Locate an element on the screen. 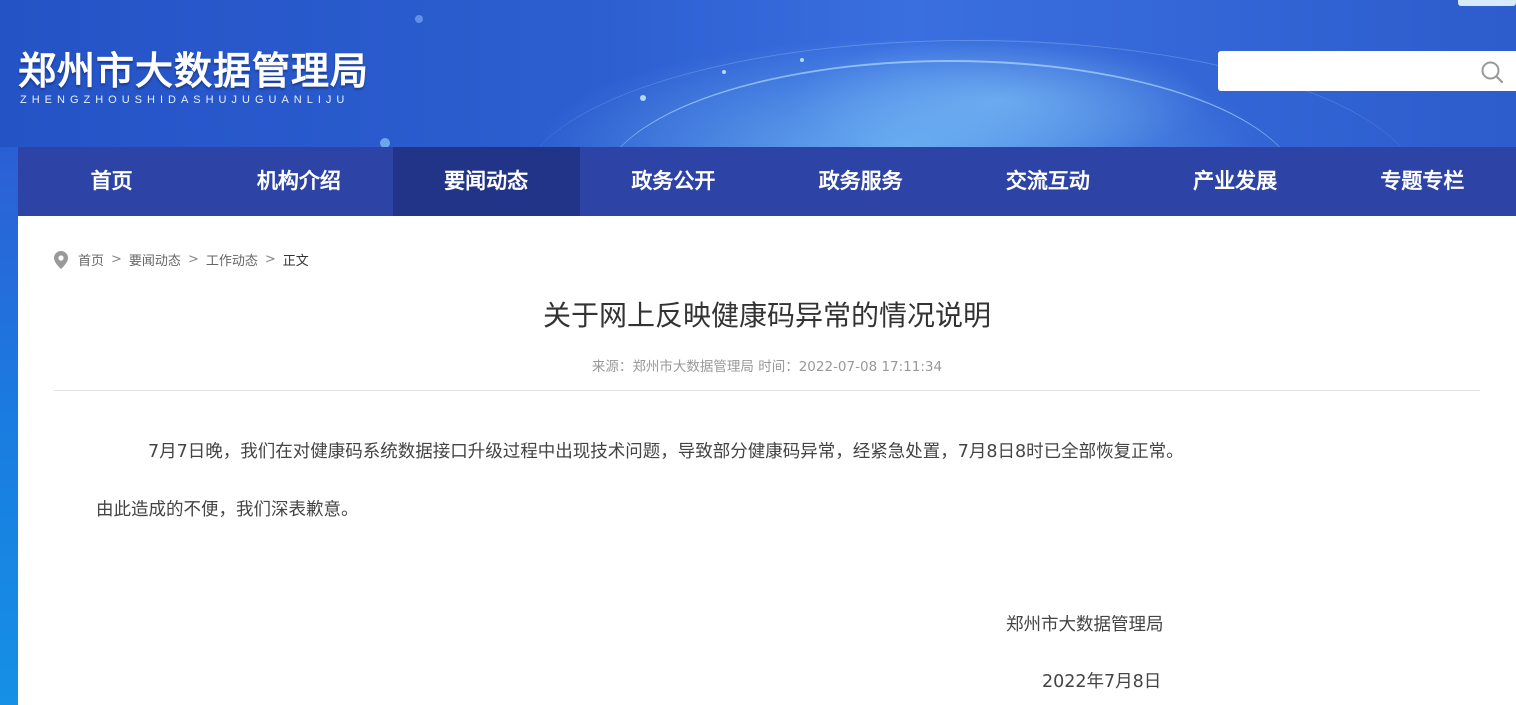  article-title: 关于网上反映健康码异常的情况说明 is located at coordinates (766, 315).